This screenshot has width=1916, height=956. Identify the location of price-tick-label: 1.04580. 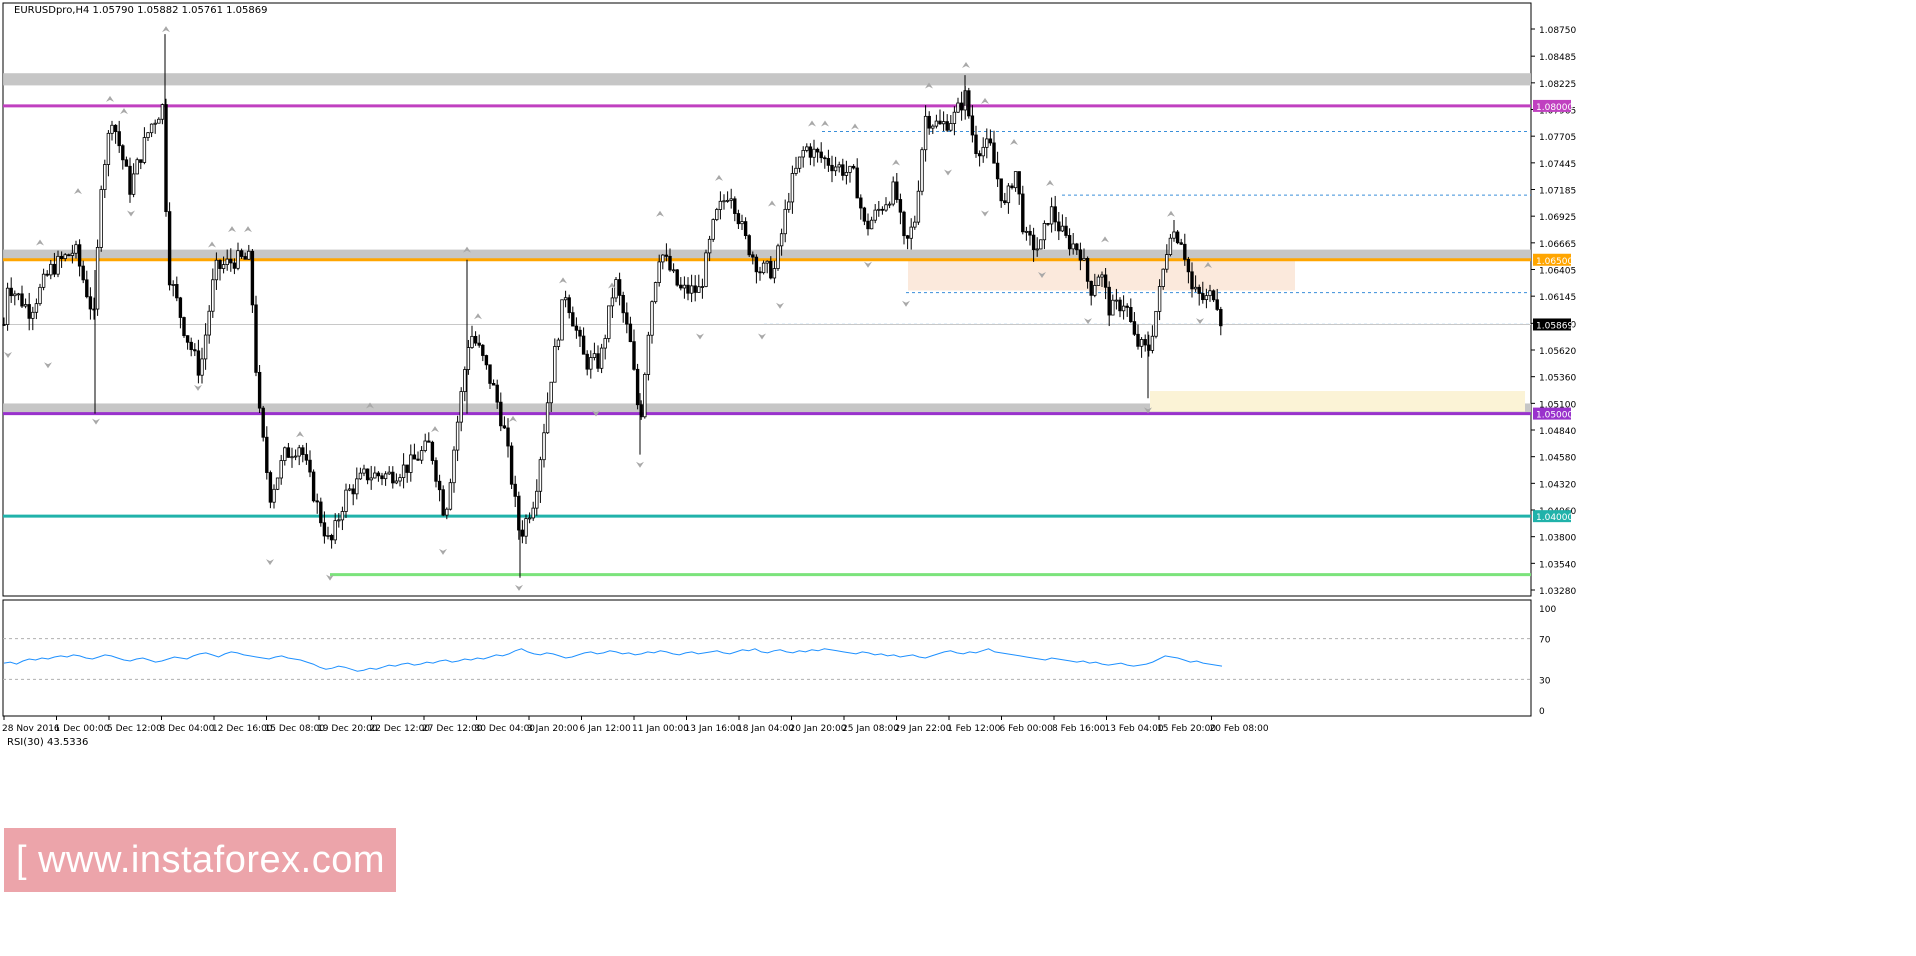
(1557, 459).